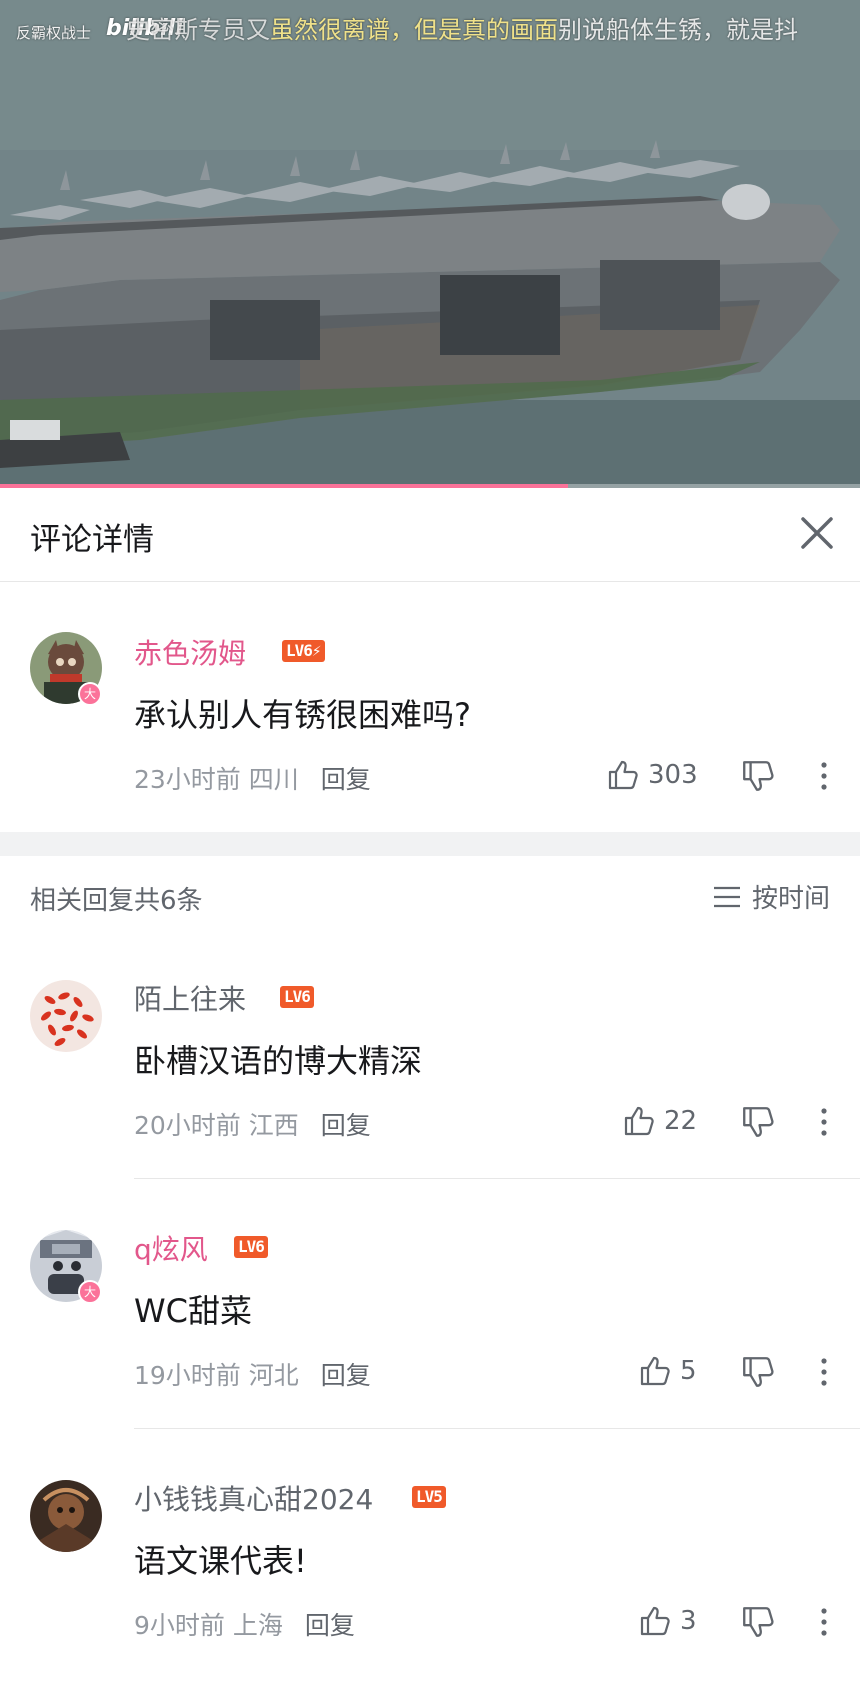 The width and height of the screenshot is (860, 1687). I want to click on comment-content: 卧槽汉语的博大精深, so click(278, 1061).